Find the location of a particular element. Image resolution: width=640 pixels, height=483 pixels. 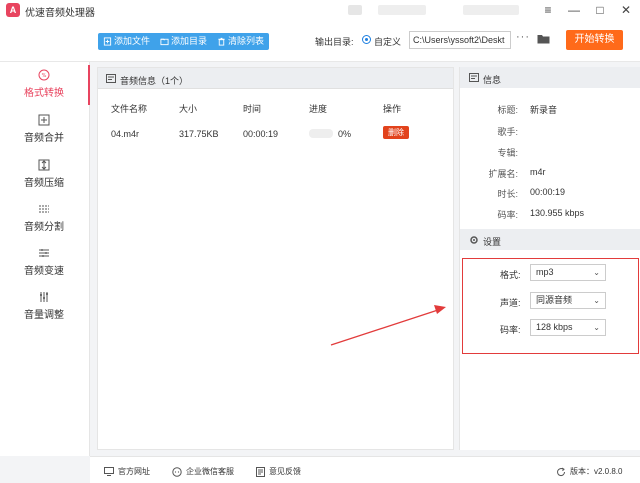

monitor-icon is located at coordinates (109, 471).